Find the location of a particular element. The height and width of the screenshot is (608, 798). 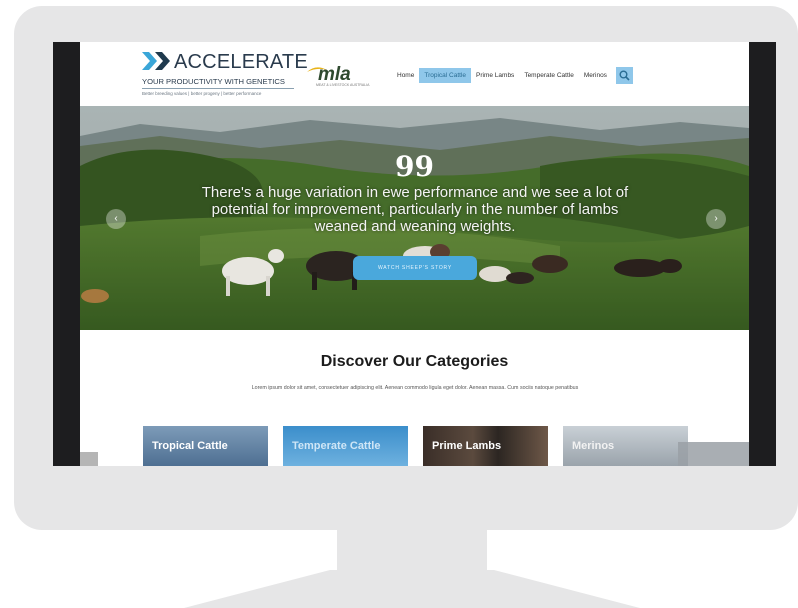

tile-label: Tropical Cattle is located at coordinates (190, 446).